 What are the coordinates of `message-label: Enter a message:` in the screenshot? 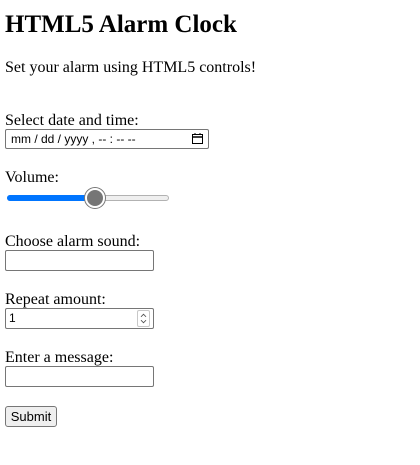 It's located at (59, 357).